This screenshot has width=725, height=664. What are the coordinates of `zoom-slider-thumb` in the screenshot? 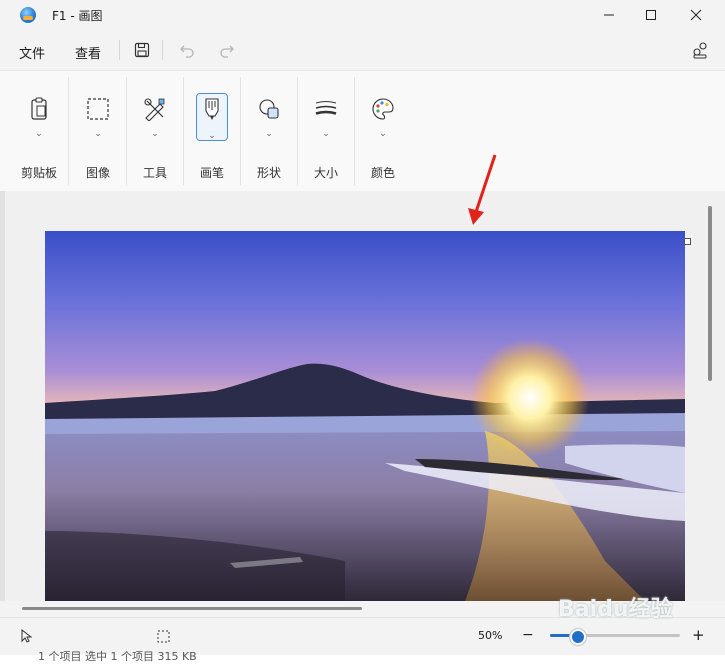 It's located at (578, 637).